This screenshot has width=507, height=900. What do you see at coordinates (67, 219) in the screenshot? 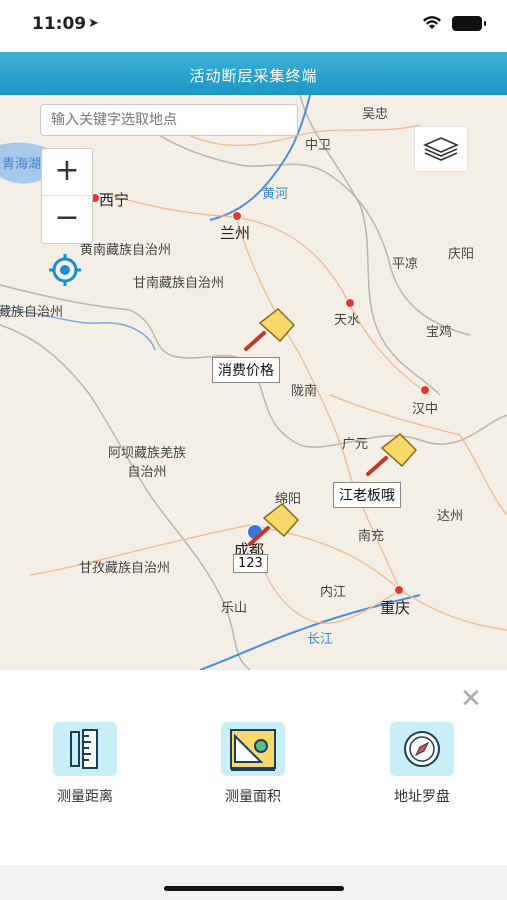
I see `zoom-out-button: −` at bounding box center [67, 219].